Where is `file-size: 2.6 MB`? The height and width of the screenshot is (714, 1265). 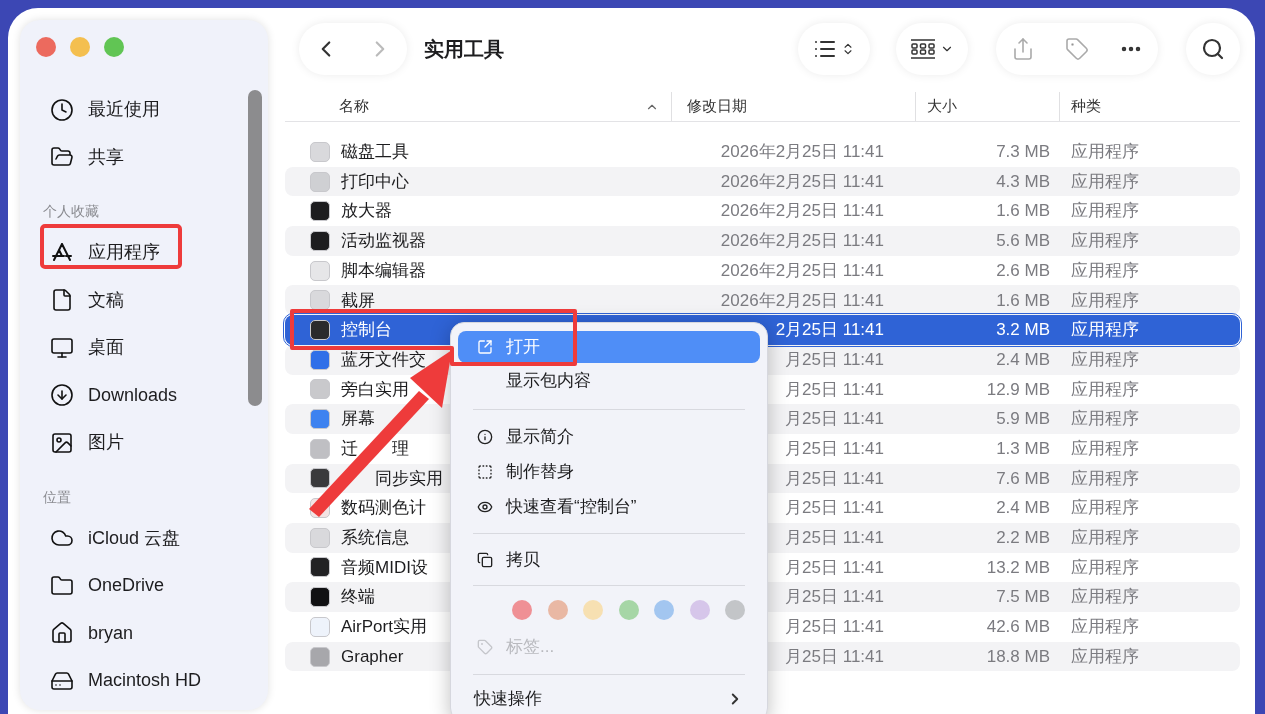 file-size: 2.6 MB is located at coordinates (1023, 270).